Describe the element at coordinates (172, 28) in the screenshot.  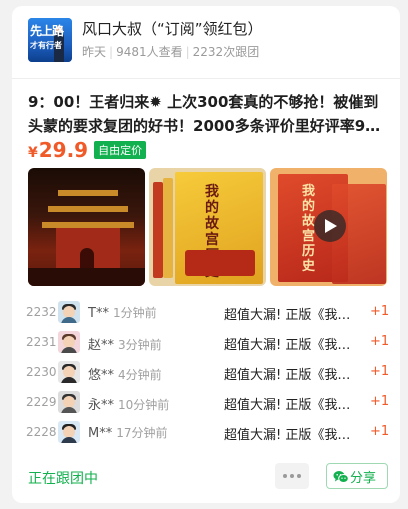
I see `group-title: 风口大叔（“订阅”领红包）` at that location.